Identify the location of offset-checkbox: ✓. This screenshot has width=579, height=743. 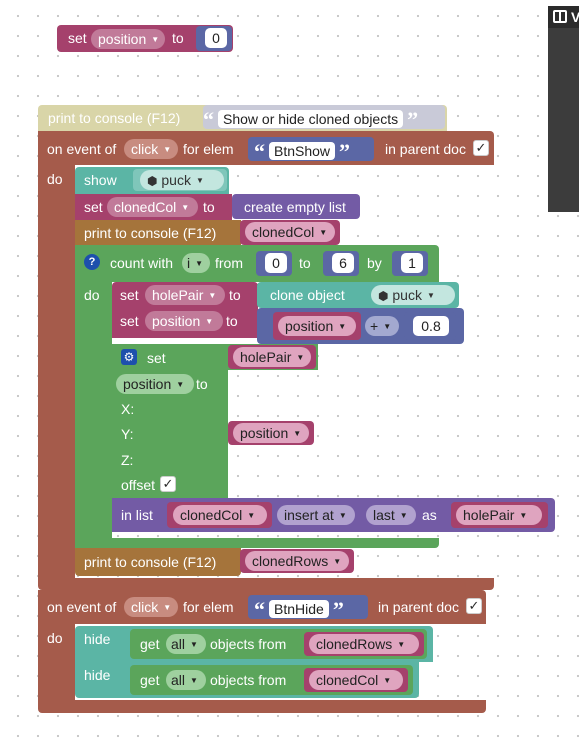
(168, 484).